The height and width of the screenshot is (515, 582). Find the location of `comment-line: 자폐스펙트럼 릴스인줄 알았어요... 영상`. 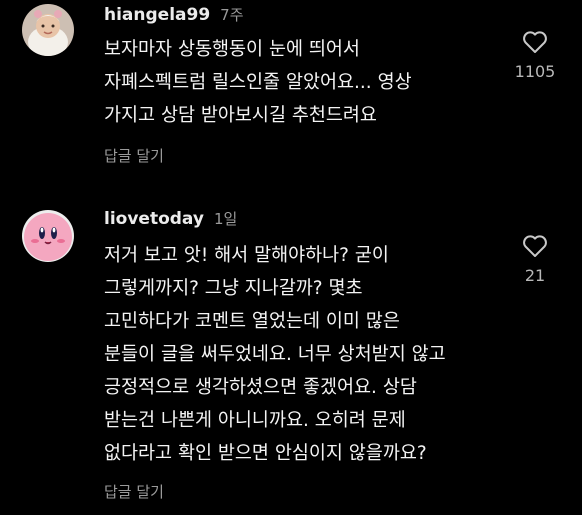

comment-line: 자폐스펙트럼 릴스인줄 알았어요... 영상 is located at coordinates (258, 82).